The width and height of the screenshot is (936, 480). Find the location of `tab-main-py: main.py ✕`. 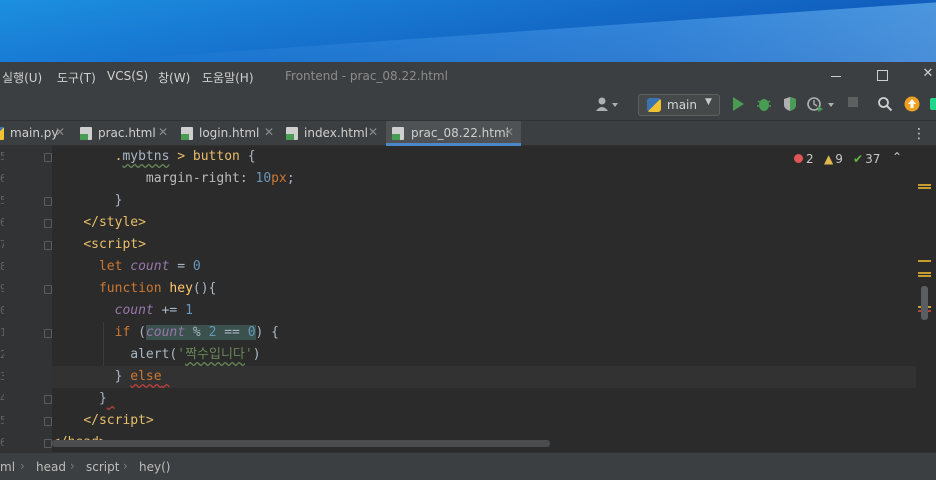

tab-main-py: main.py ✕ is located at coordinates (33, 133).